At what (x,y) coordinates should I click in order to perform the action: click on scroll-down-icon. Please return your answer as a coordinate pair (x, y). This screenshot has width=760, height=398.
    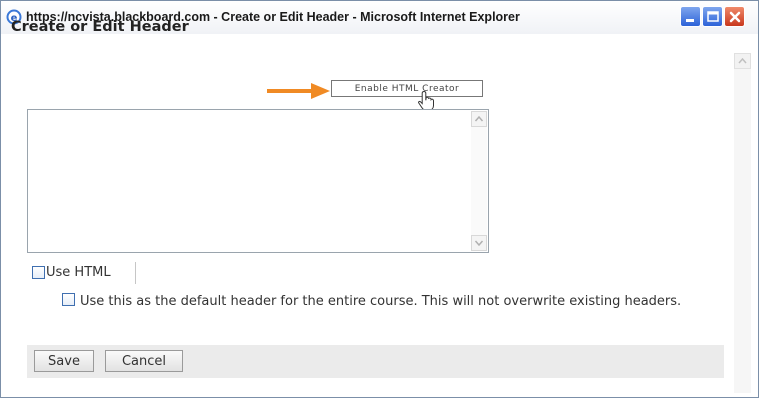
    Looking at the image, I should click on (479, 243).